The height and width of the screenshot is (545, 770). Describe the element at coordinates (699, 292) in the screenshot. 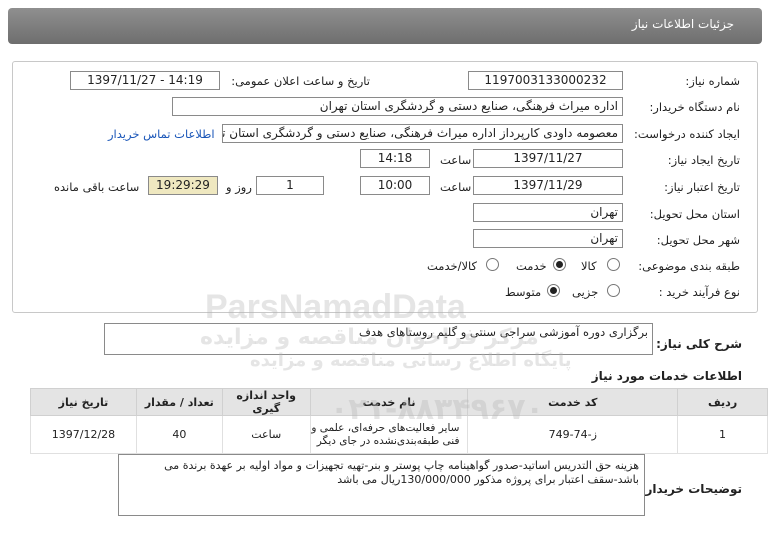

I see `process-type-label: نوع فرآیند خرید :` at that location.